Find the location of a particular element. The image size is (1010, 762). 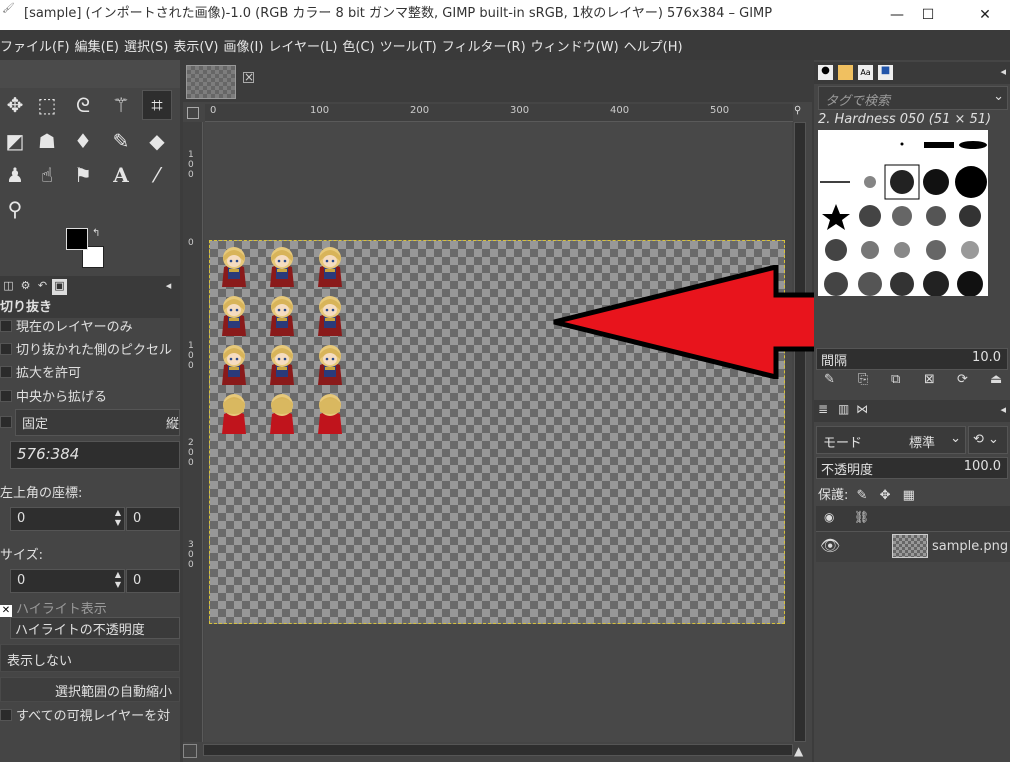

menu-tools: ツール(T) is located at coordinates (411, 45).